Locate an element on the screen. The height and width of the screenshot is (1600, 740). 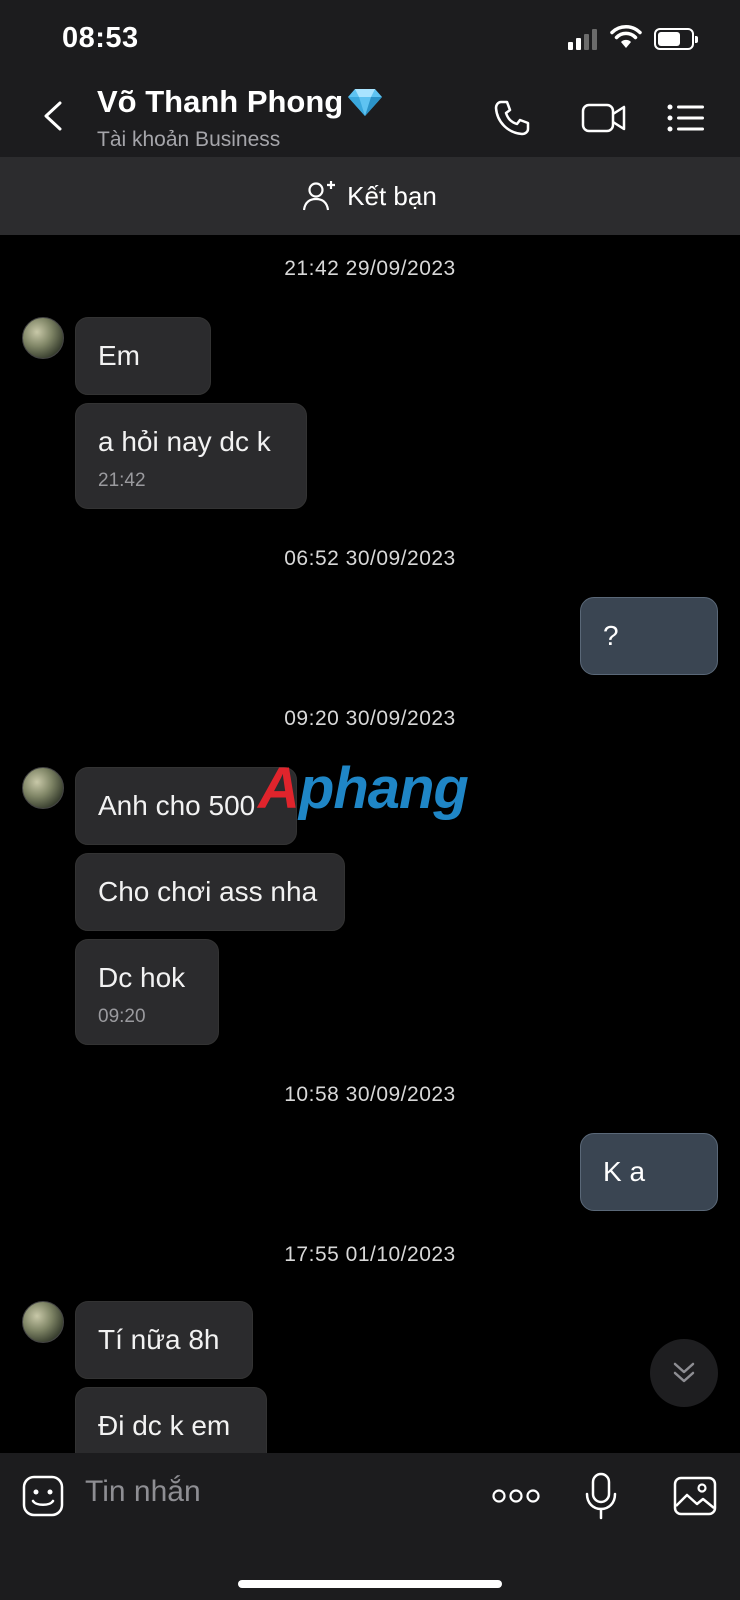
message-bubble-incoming: Đi dc k em is located at coordinates (171, 1420).